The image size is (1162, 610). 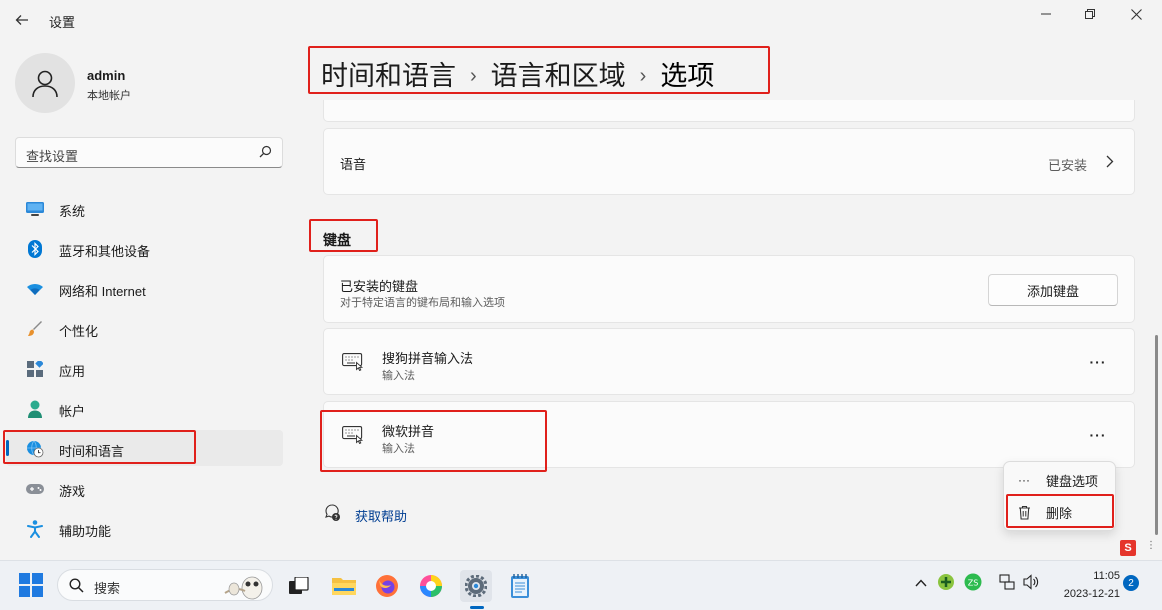 I want to click on menu-item-label: 删除, so click(x=1059, y=513).